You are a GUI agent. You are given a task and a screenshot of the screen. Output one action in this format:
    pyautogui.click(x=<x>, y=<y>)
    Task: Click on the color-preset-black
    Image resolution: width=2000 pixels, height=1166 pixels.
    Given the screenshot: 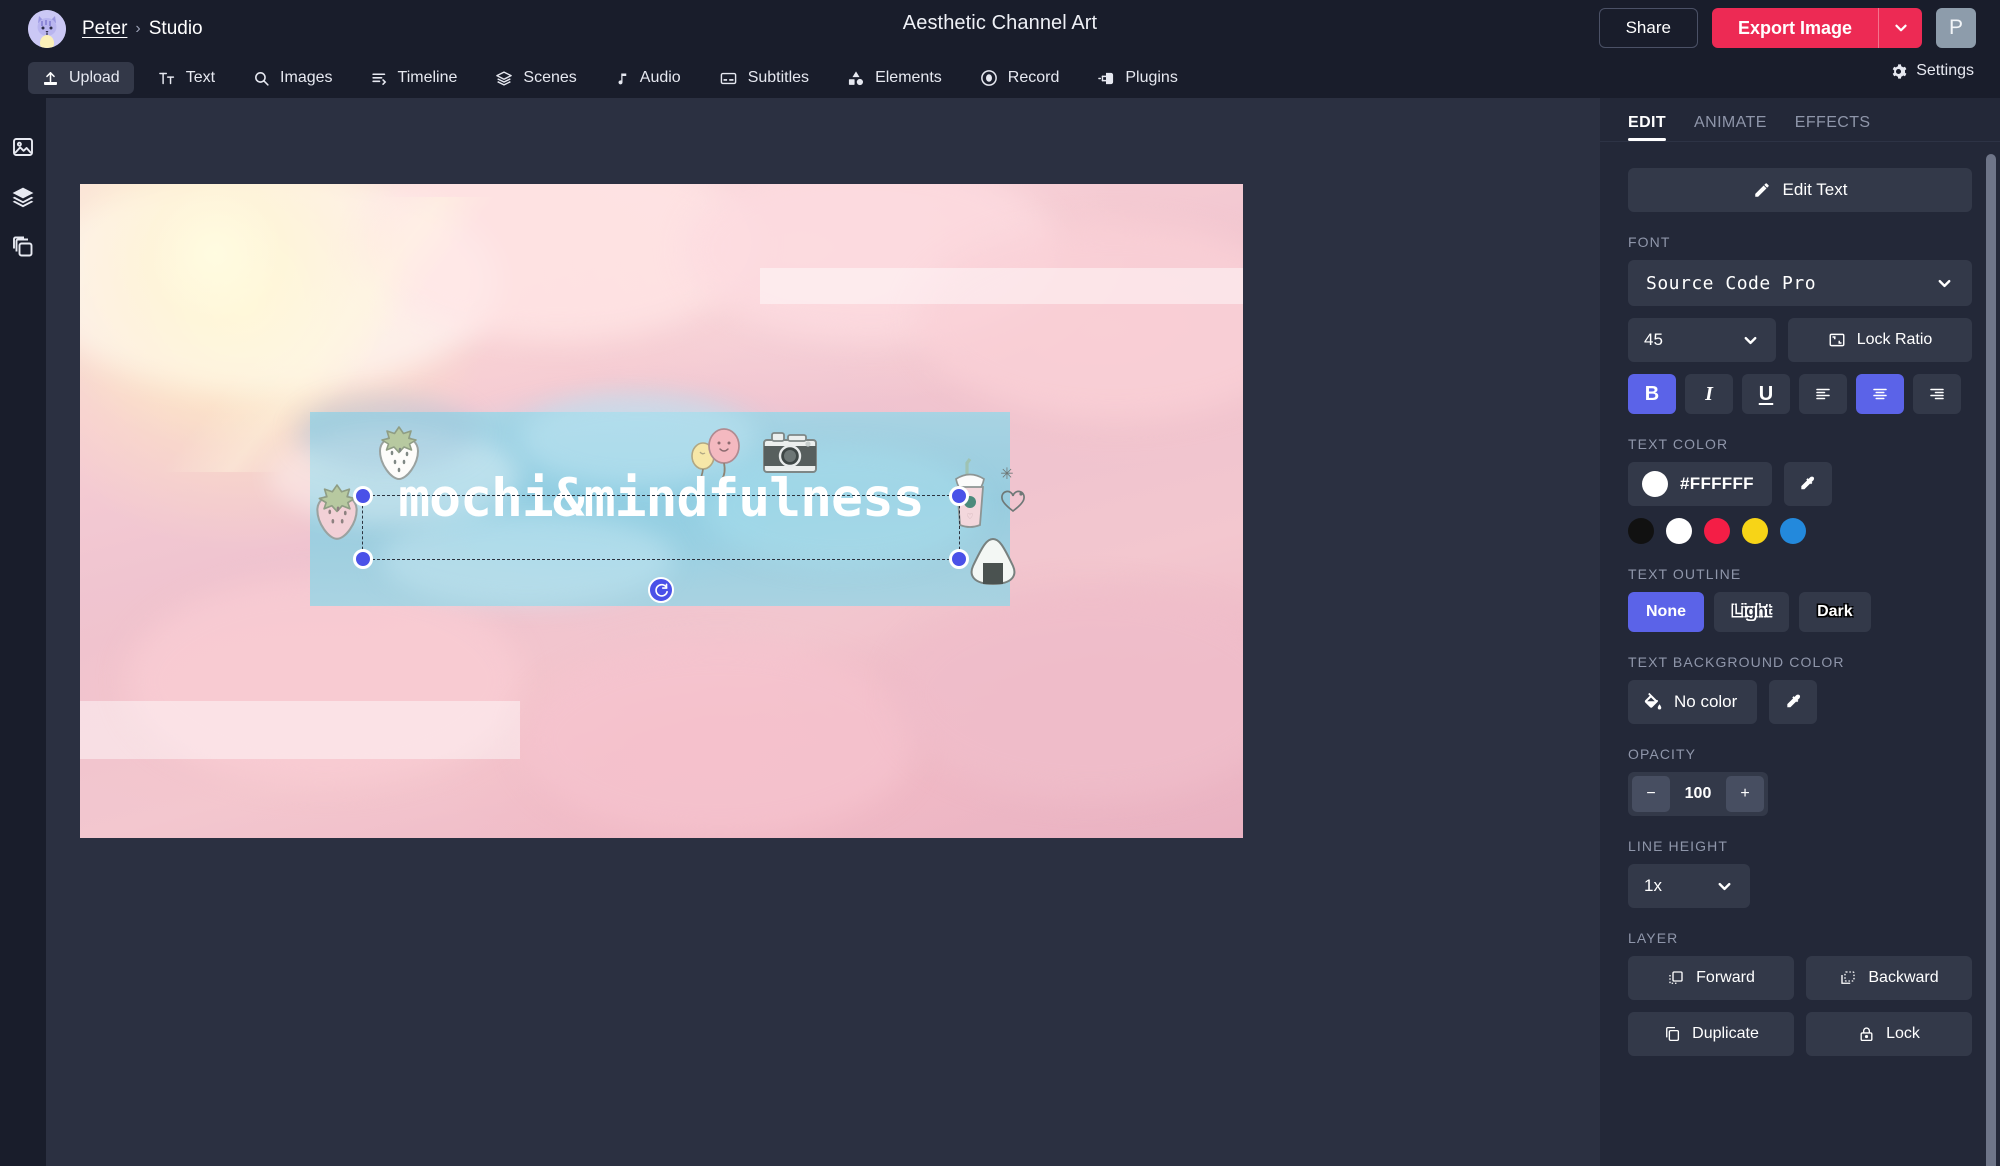 What is the action you would take?
    pyautogui.click(x=1641, y=531)
    